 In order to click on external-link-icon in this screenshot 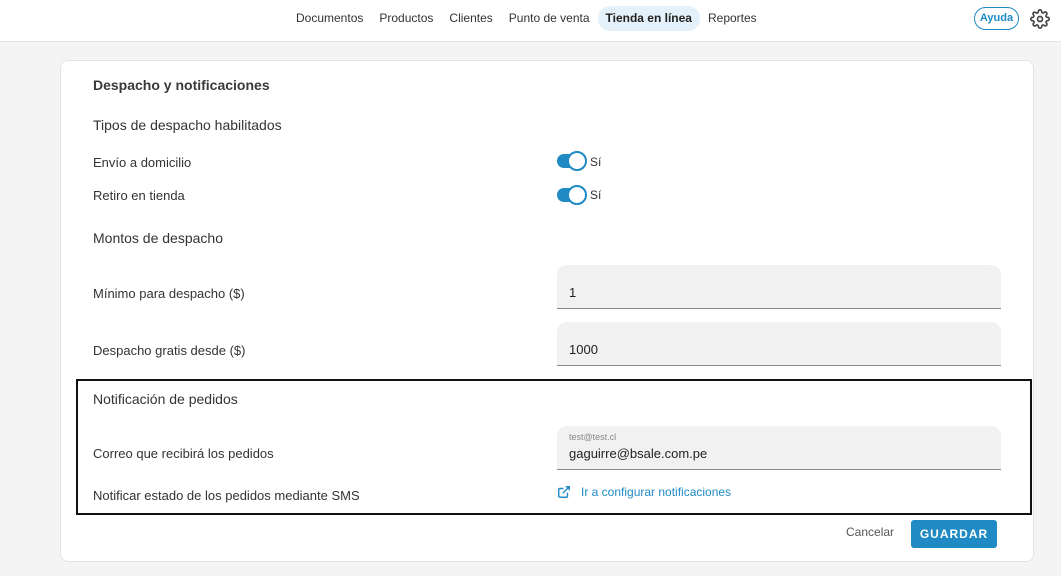, I will do `click(564, 492)`.